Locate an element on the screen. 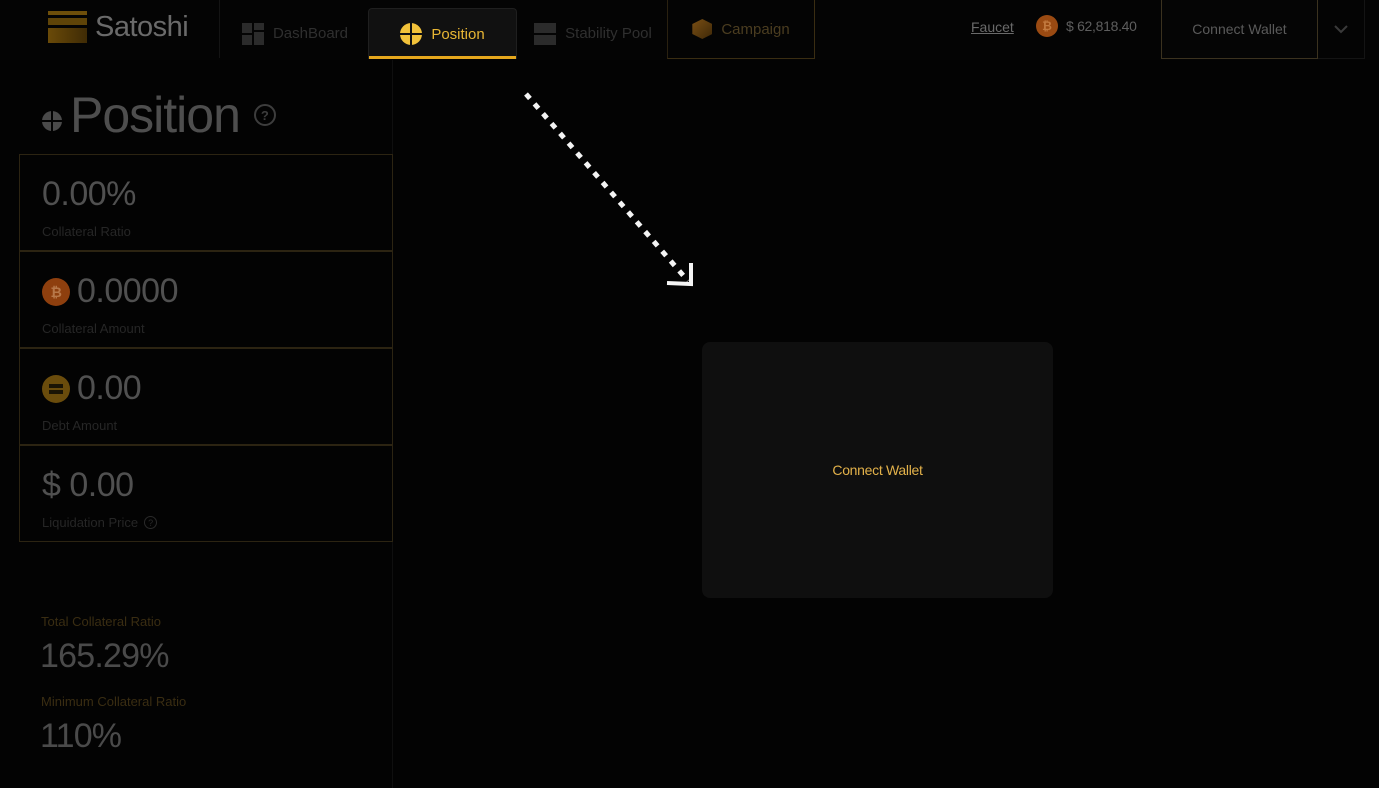 Image resolution: width=1379 pixels, height=788 pixels. connect-wallet-button: Connect Wallet is located at coordinates (1239, 29).